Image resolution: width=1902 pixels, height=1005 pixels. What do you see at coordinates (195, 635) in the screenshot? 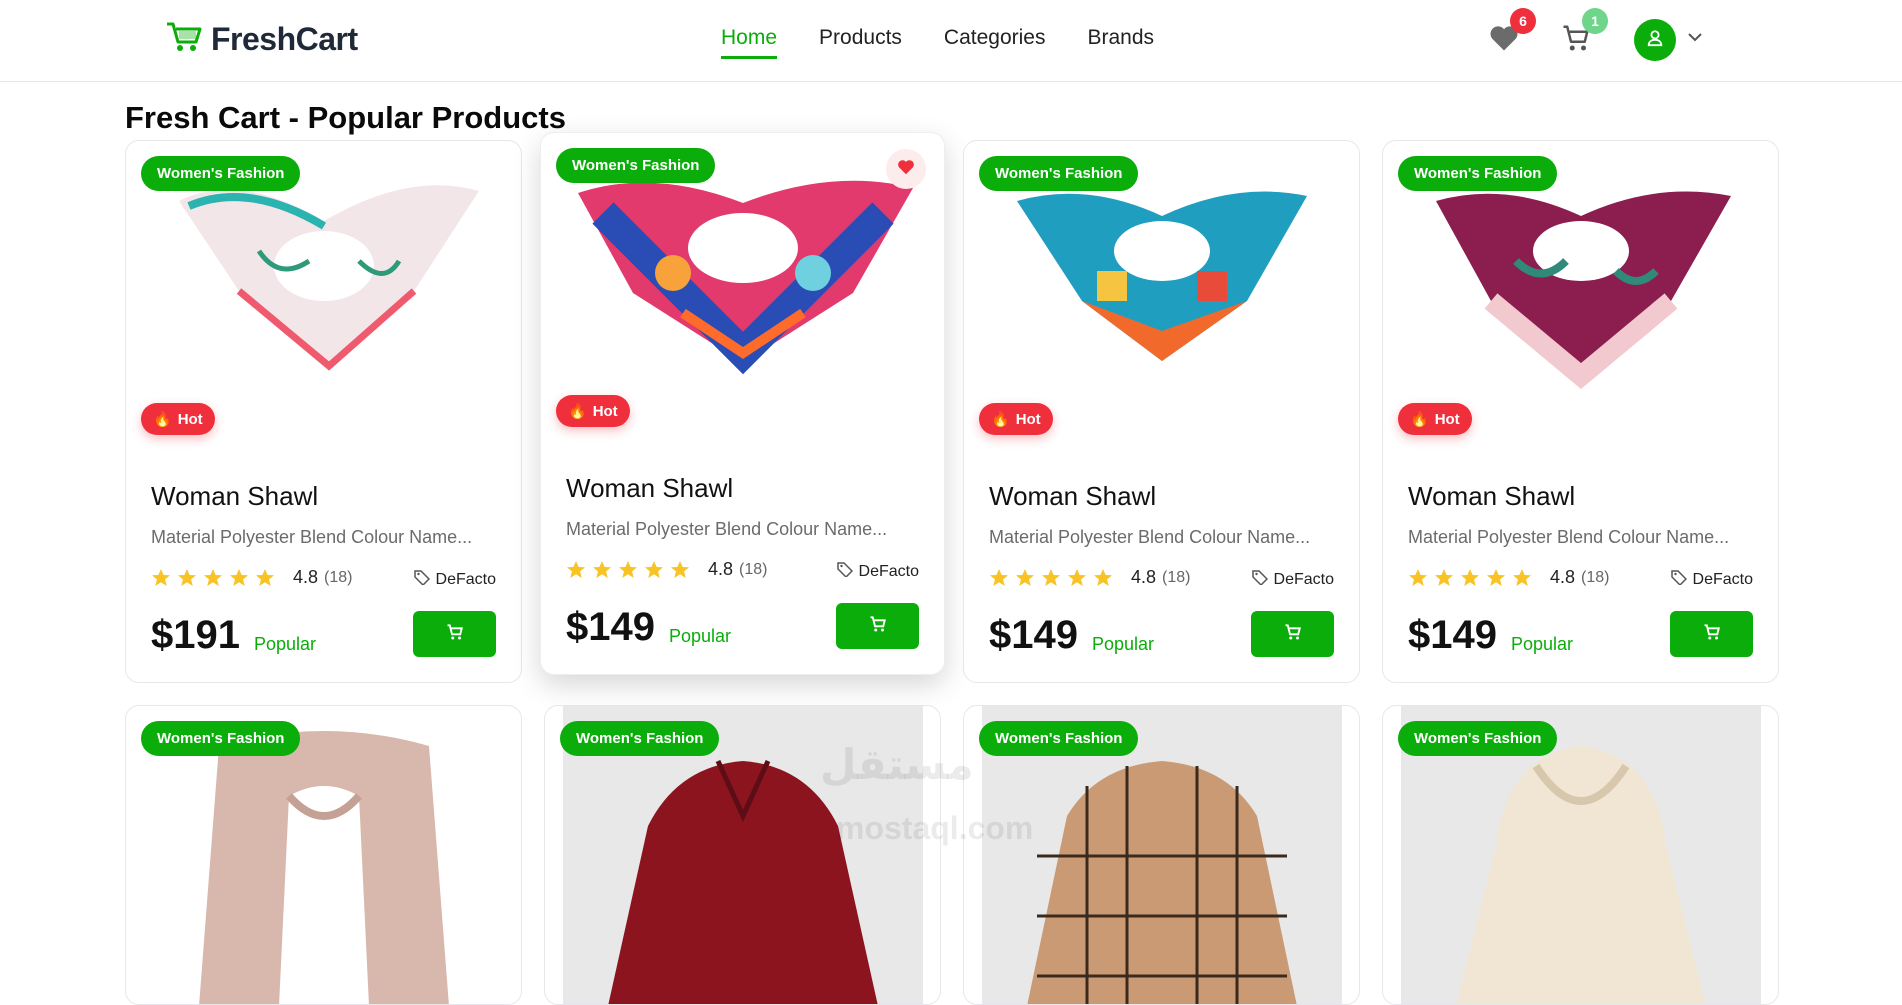
I see `product-price: $191` at bounding box center [195, 635].